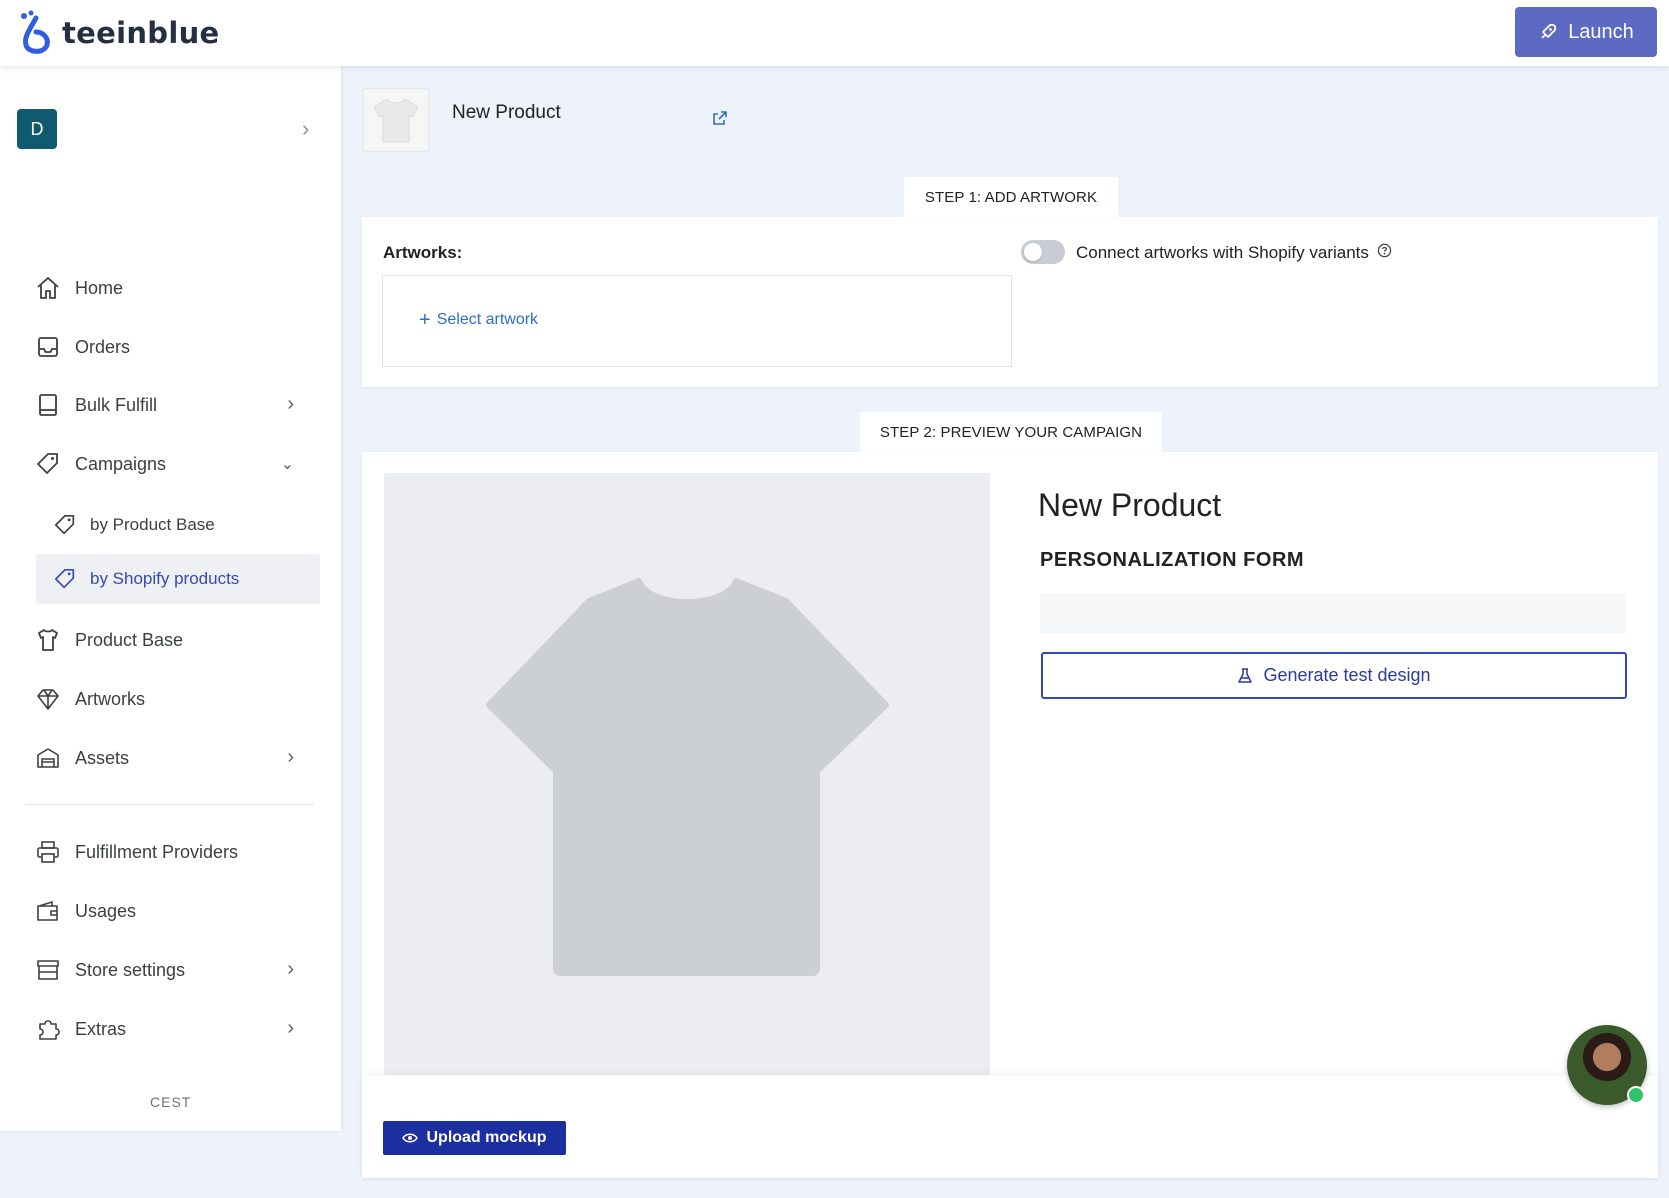 The height and width of the screenshot is (1198, 1669). What do you see at coordinates (101, 1028) in the screenshot?
I see `sidebar-item-label: Extras` at bounding box center [101, 1028].